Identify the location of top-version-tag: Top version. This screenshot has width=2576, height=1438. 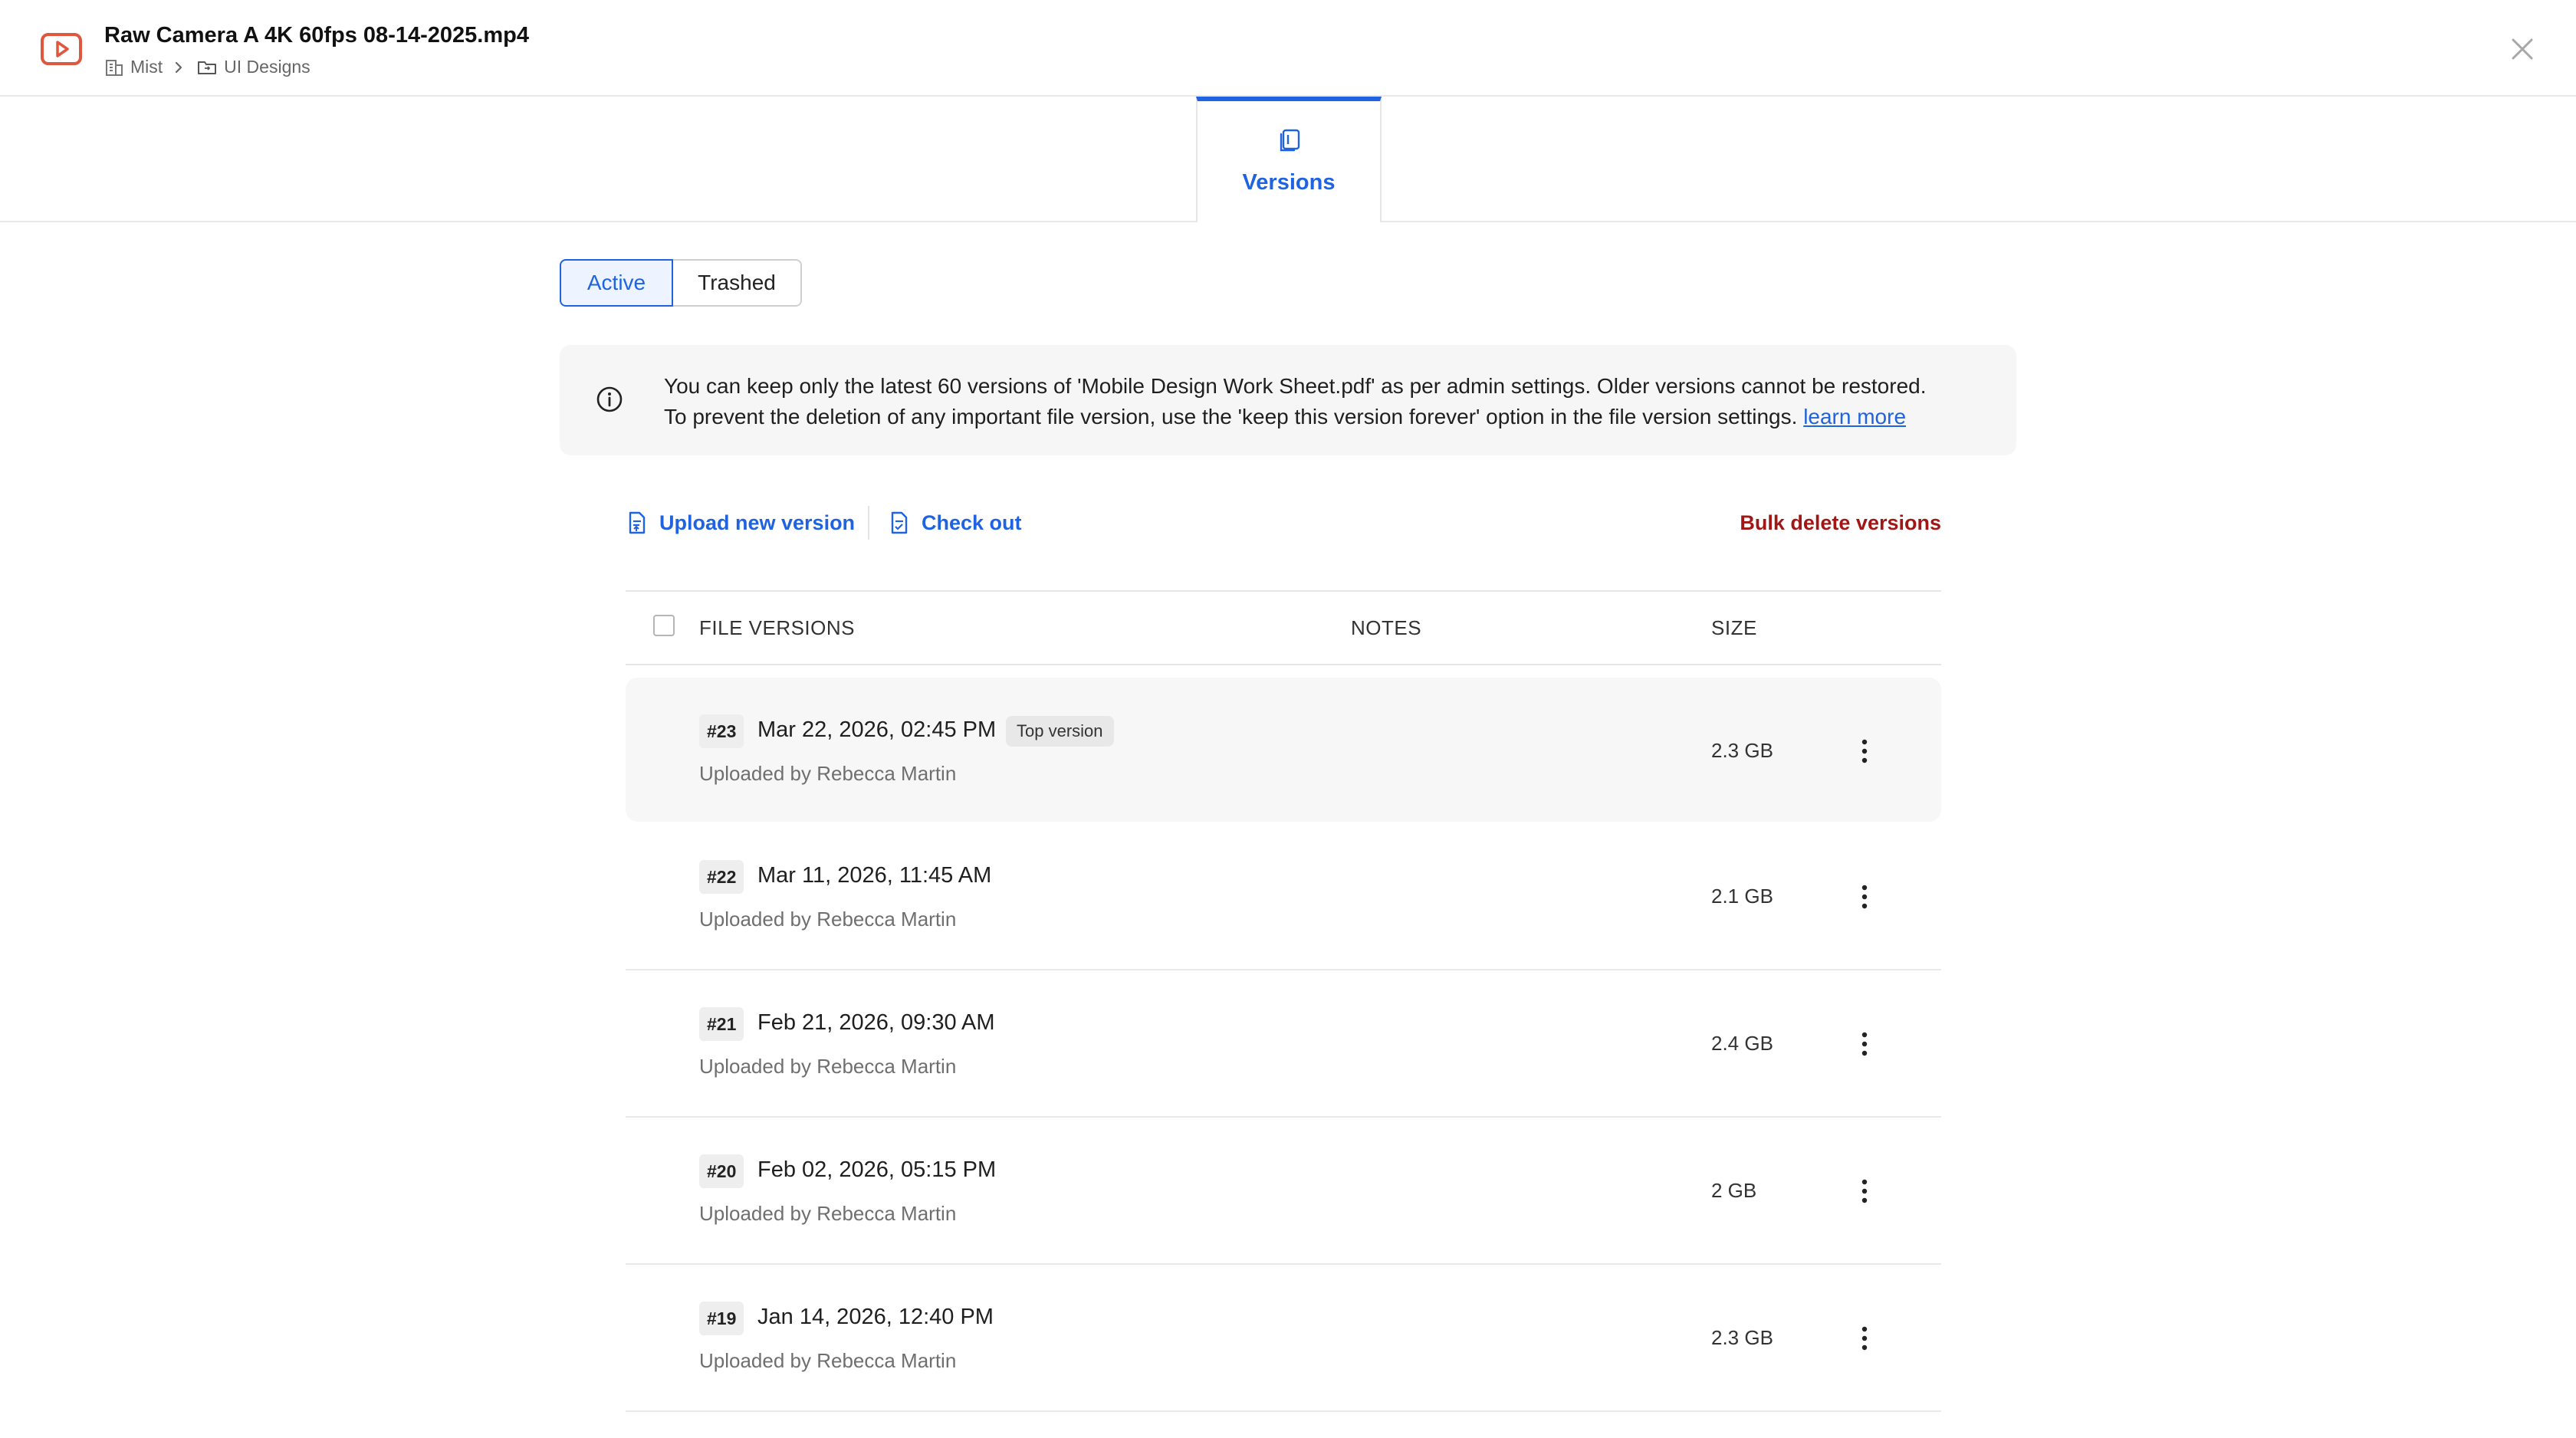
(1060, 731).